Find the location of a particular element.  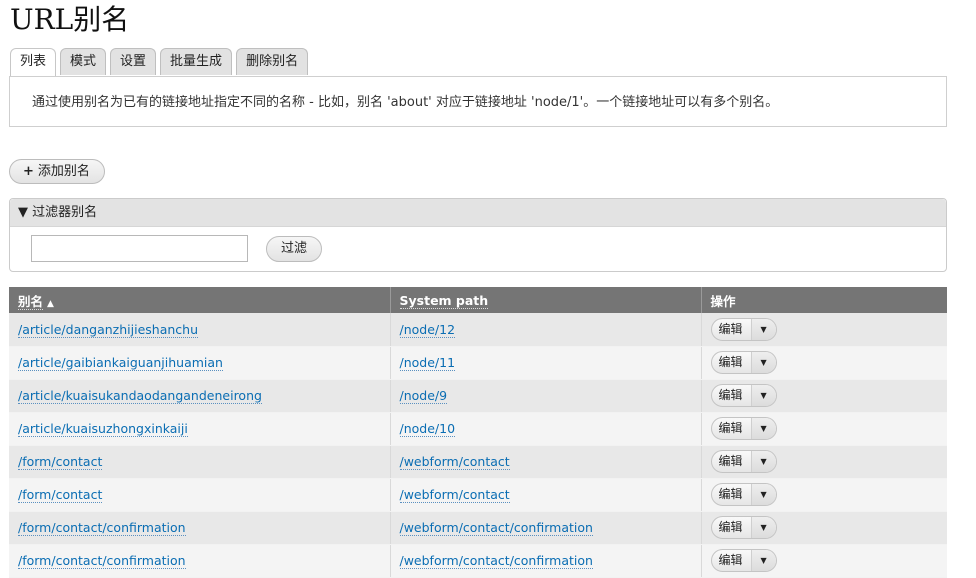

table-row: /article/kuaisuzhongxinkaiji/node/10 编辑 ▼ is located at coordinates (478, 429).